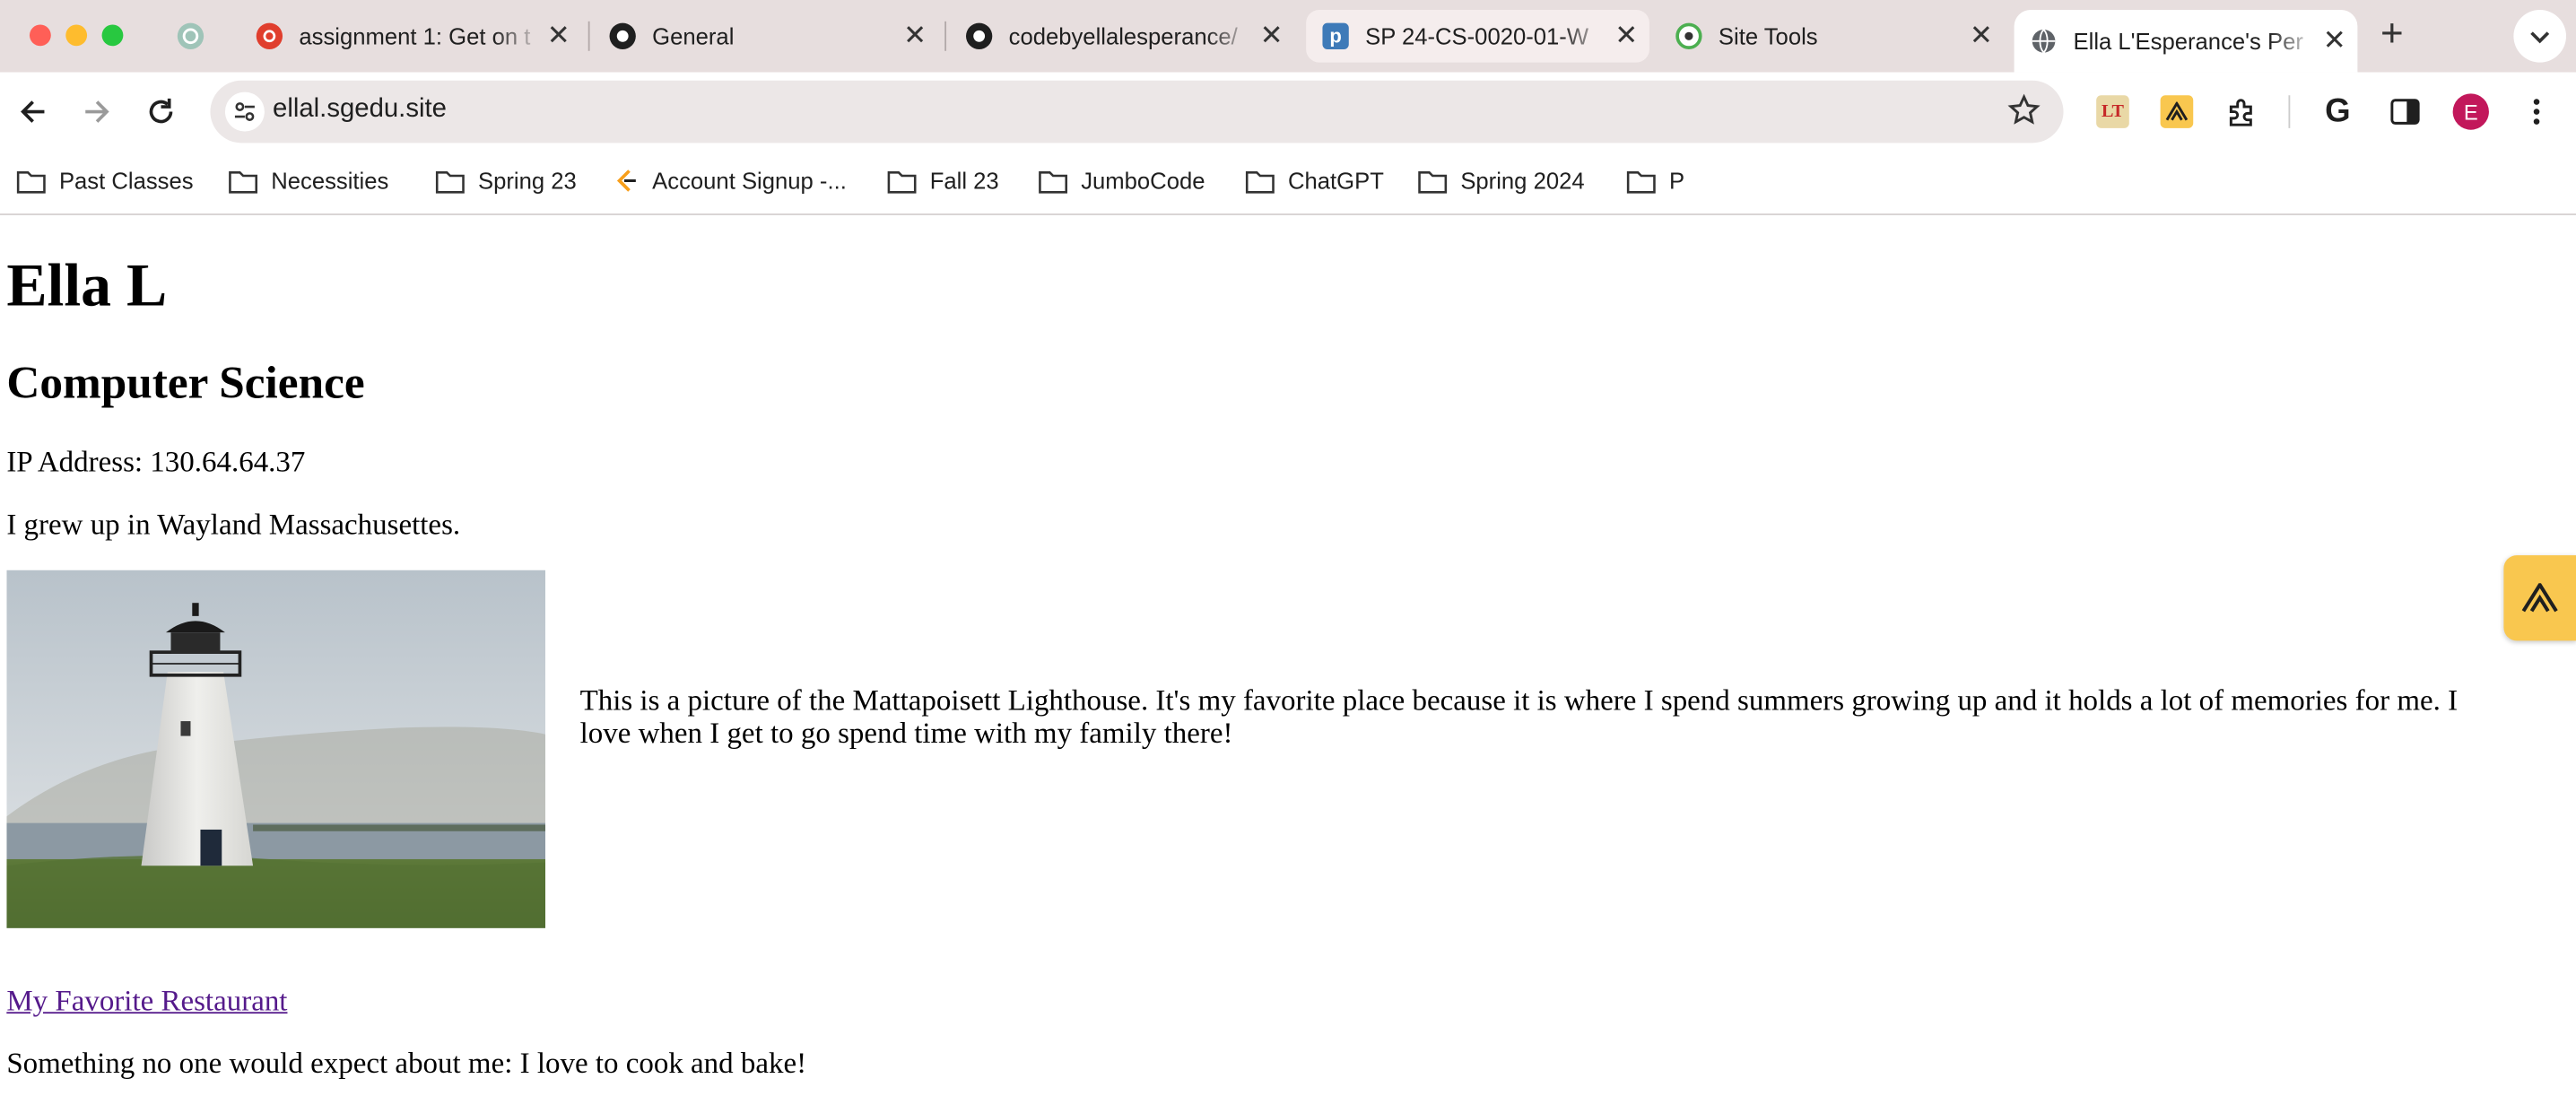 Image resolution: width=2576 pixels, height=1096 pixels. Describe the element at coordinates (276, 749) in the screenshot. I see `lighthouse-image` at that location.